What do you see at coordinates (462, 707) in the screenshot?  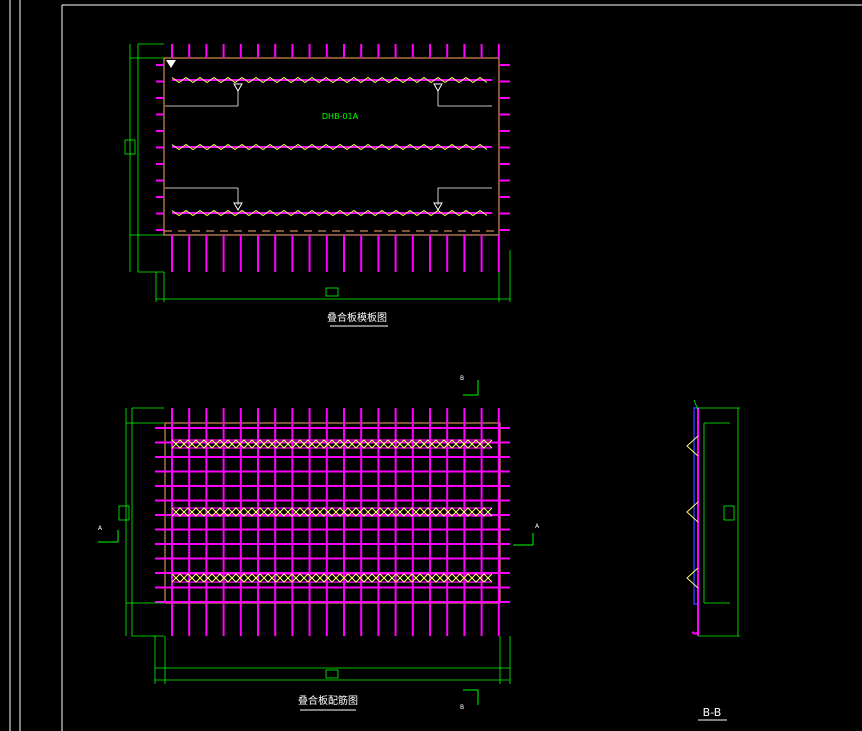 I see `section-mark-b-bottom: B` at bounding box center [462, 707].